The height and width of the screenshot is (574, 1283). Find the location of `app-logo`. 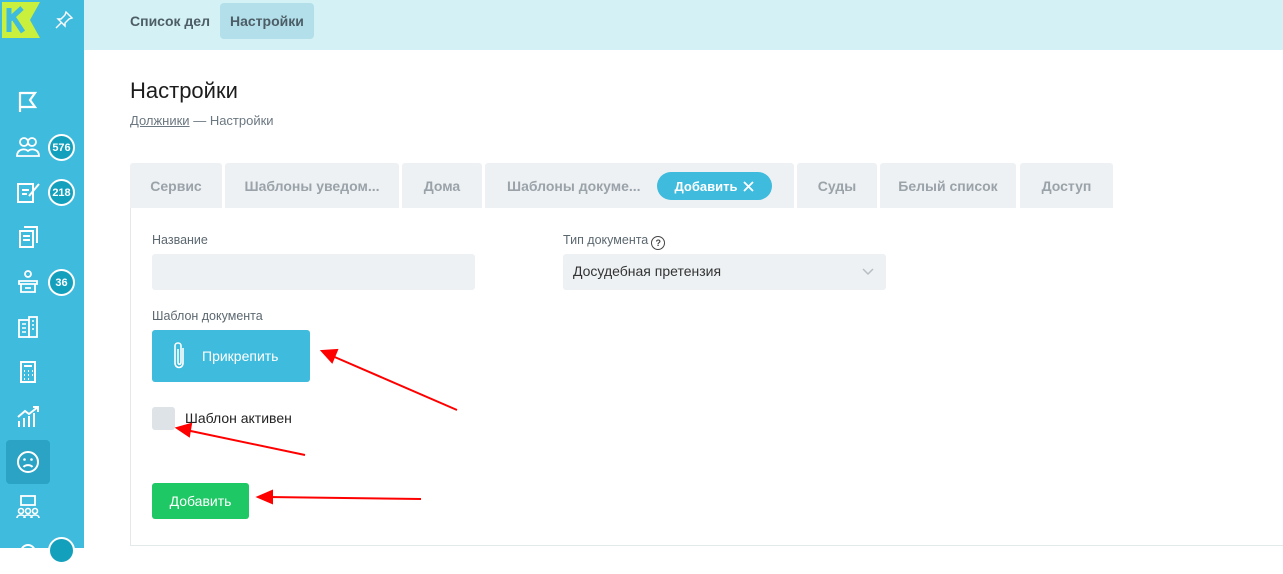

app-logo is located at coordinates (21, 20).